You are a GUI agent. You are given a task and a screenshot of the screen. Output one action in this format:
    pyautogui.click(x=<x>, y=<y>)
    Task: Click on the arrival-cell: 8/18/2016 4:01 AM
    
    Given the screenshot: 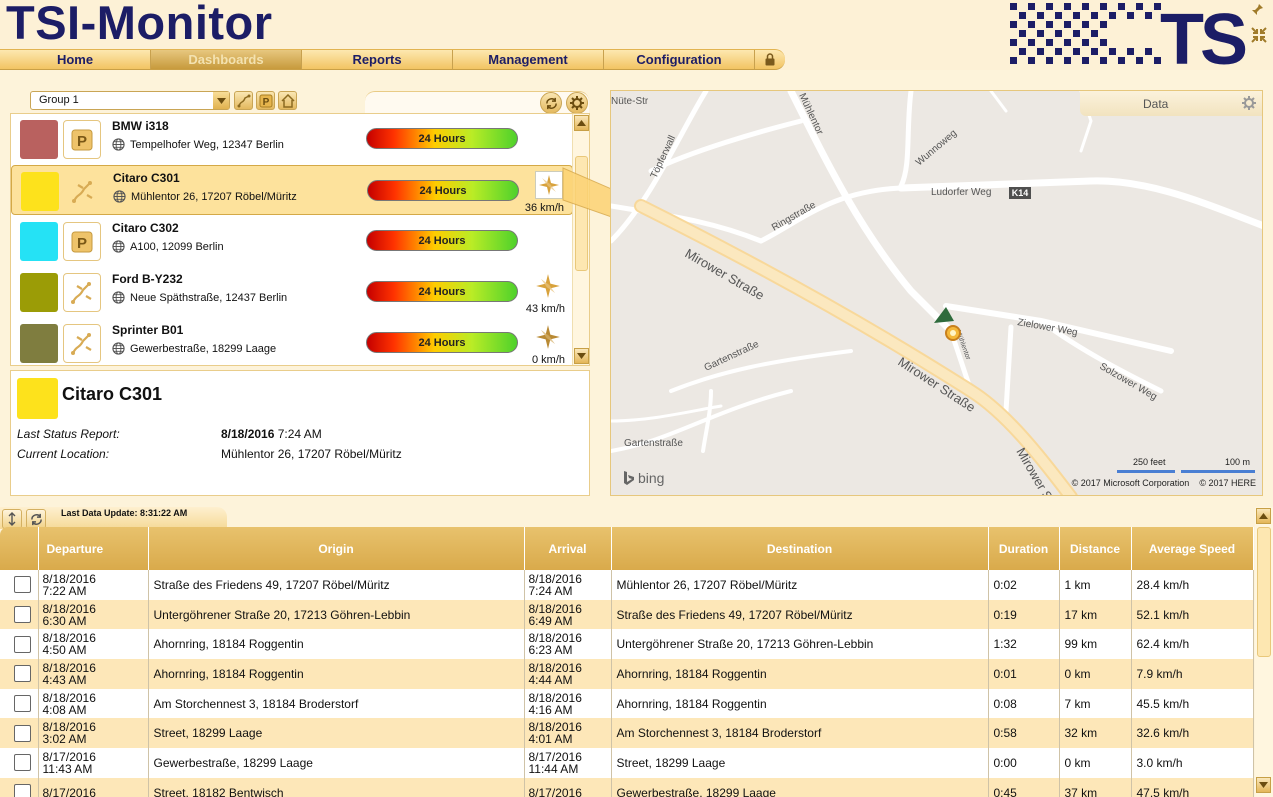 What is the action you would take?
    pyautogui.click(x=568, y=733)
    